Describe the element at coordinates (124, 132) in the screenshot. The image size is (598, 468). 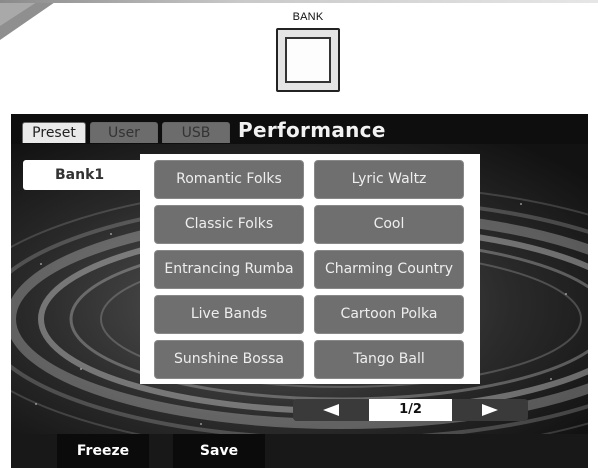
I see `tab-user: User` at that location.